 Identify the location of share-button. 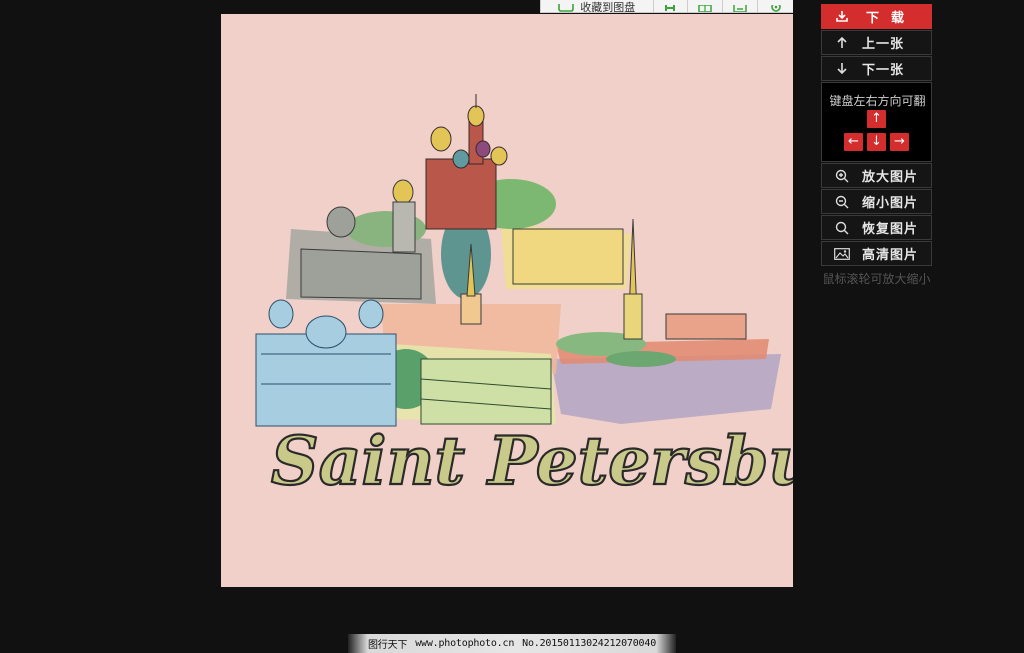
(671, 6).